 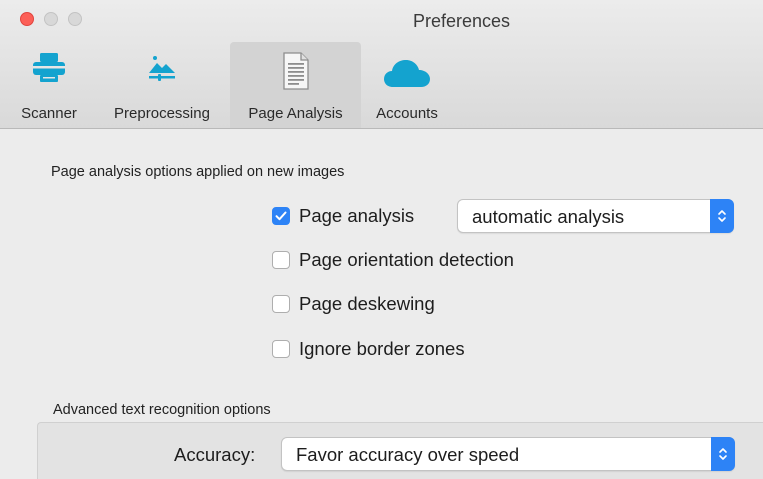 I want to click on accuracy-select: Favor accuracy over speed, so click(x=508, y=454).